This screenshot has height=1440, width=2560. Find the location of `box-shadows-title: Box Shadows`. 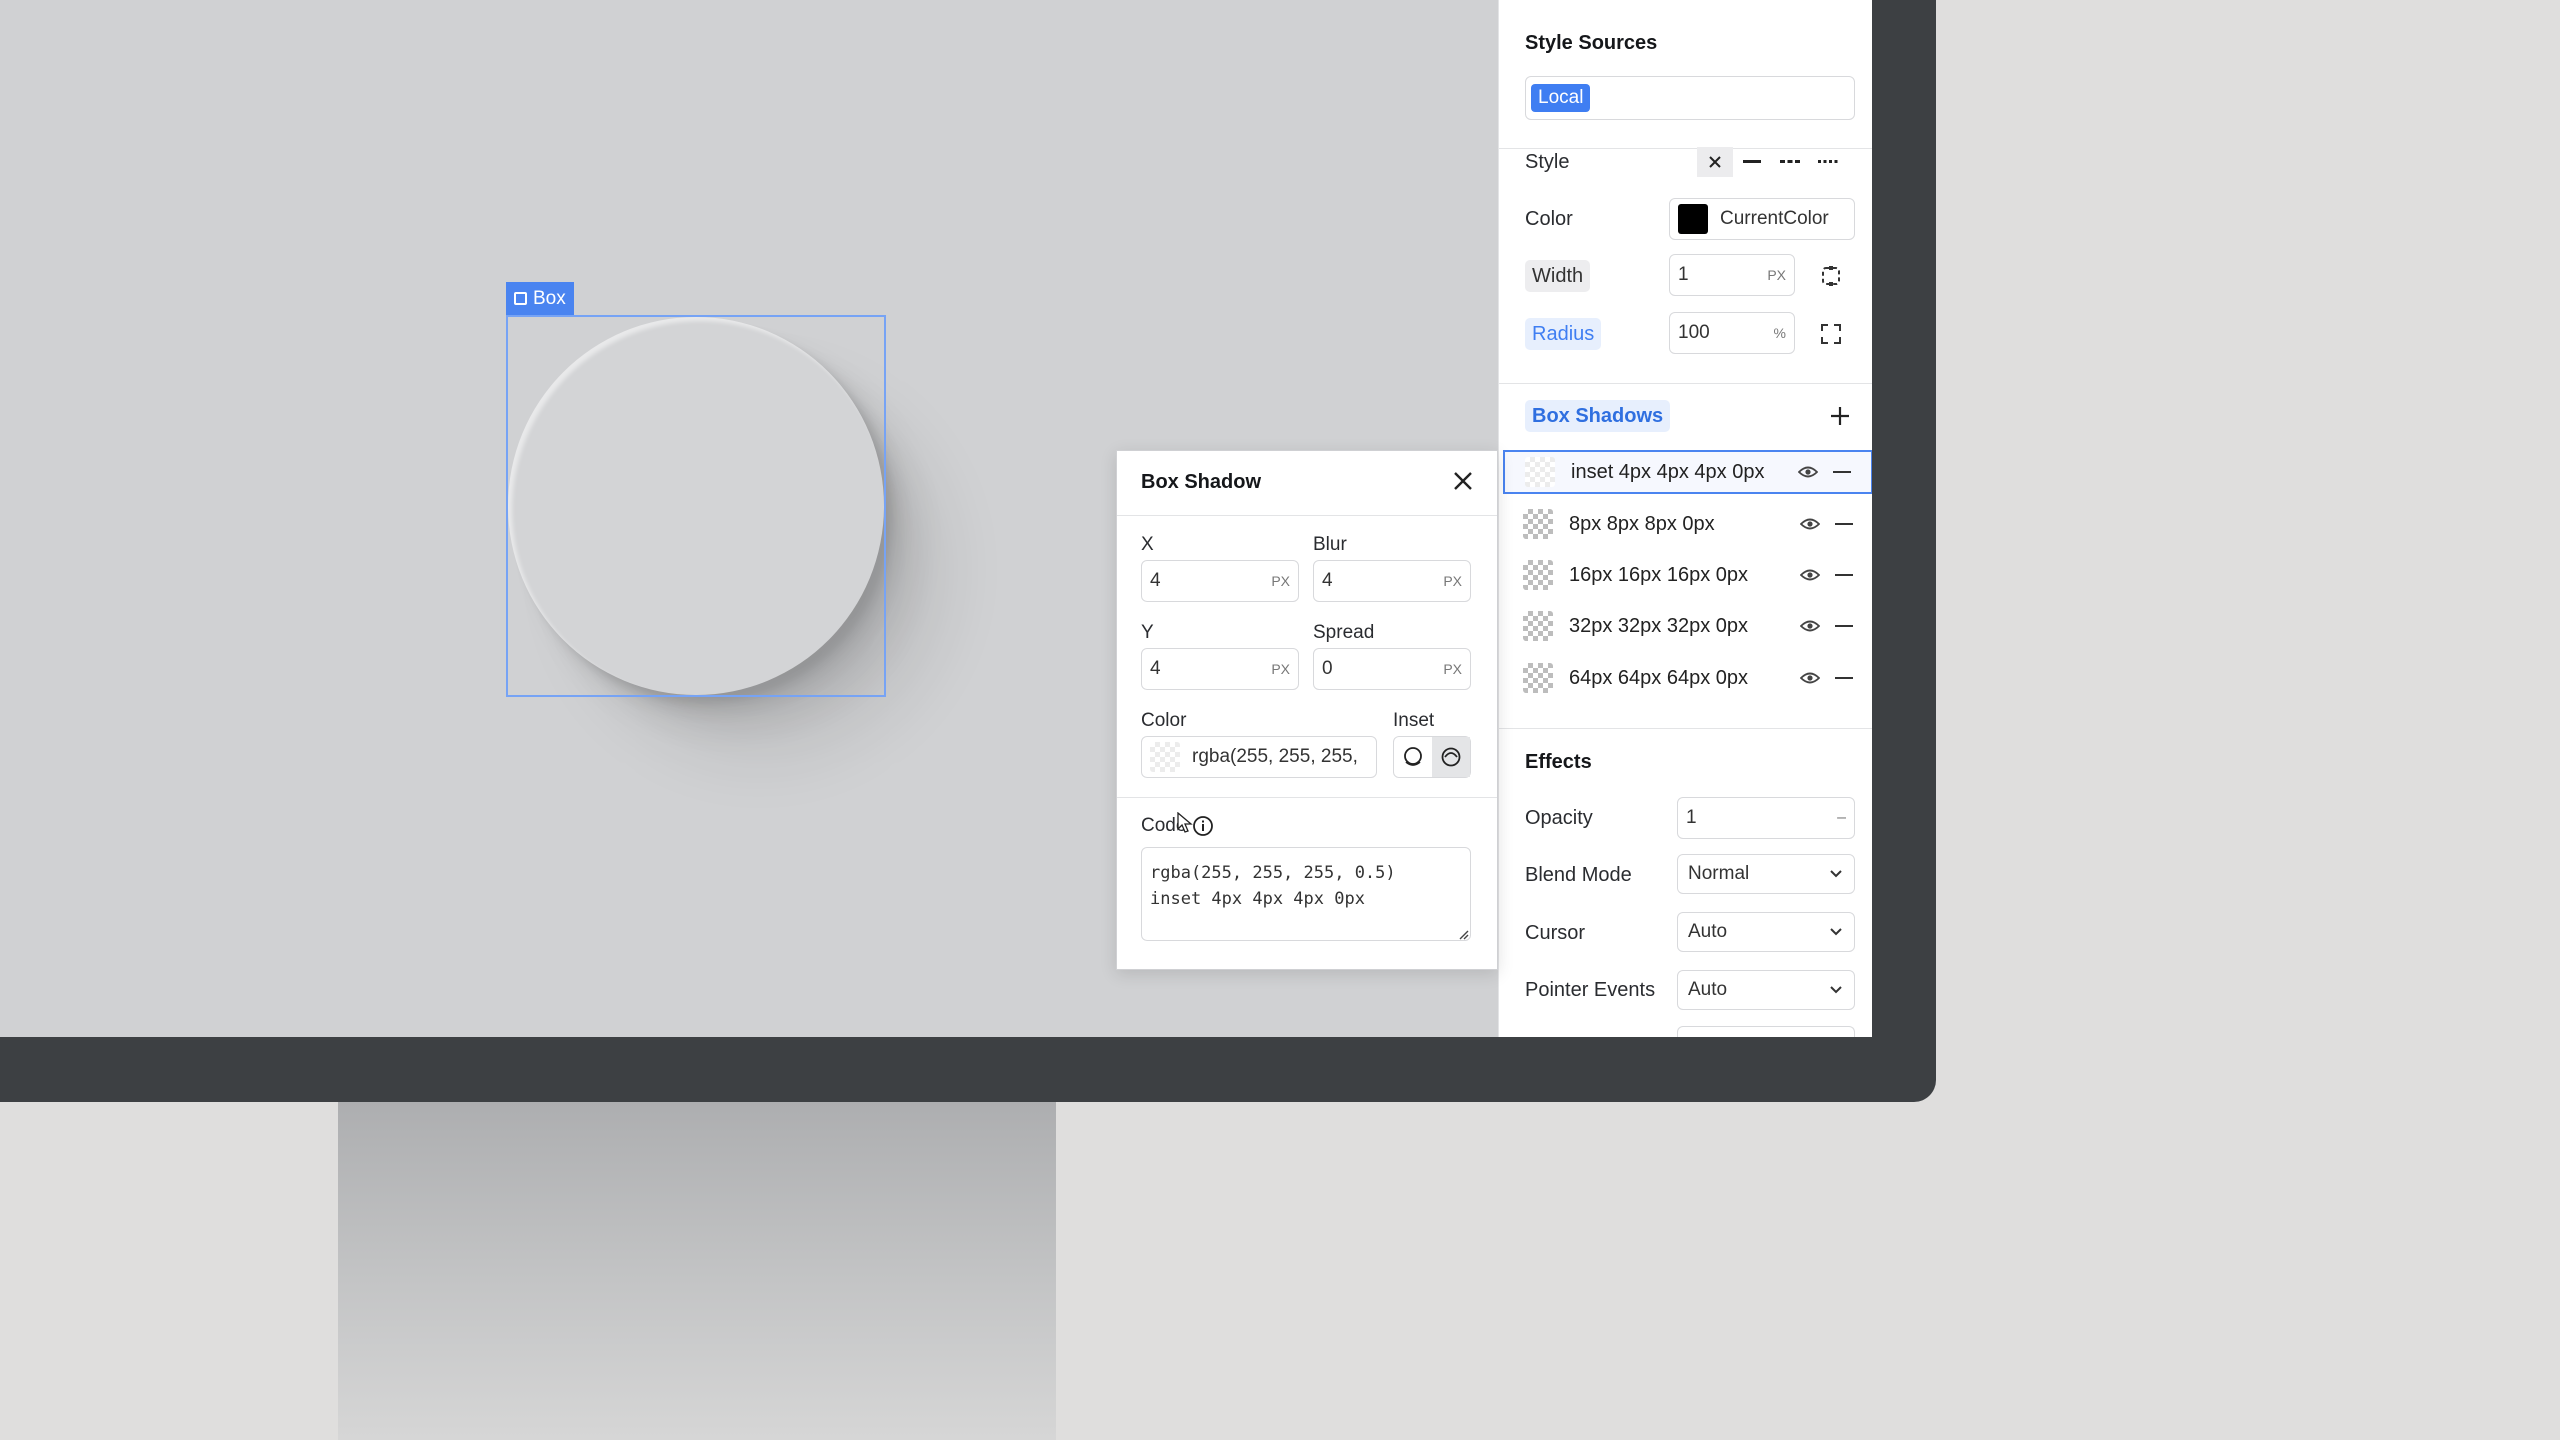

box-shadows-title: Box Shadows is located at coordinates (1598, 416).